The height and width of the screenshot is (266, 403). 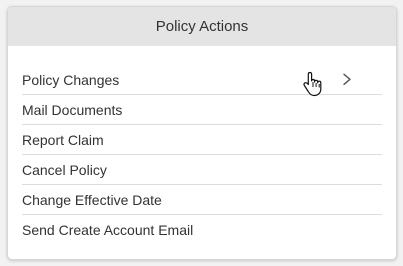 What do you see at coordinates (202, 80) in the screenshot?
I see `menu-item-policy-changes: Policy Changes` at bounding box center [202, 80].